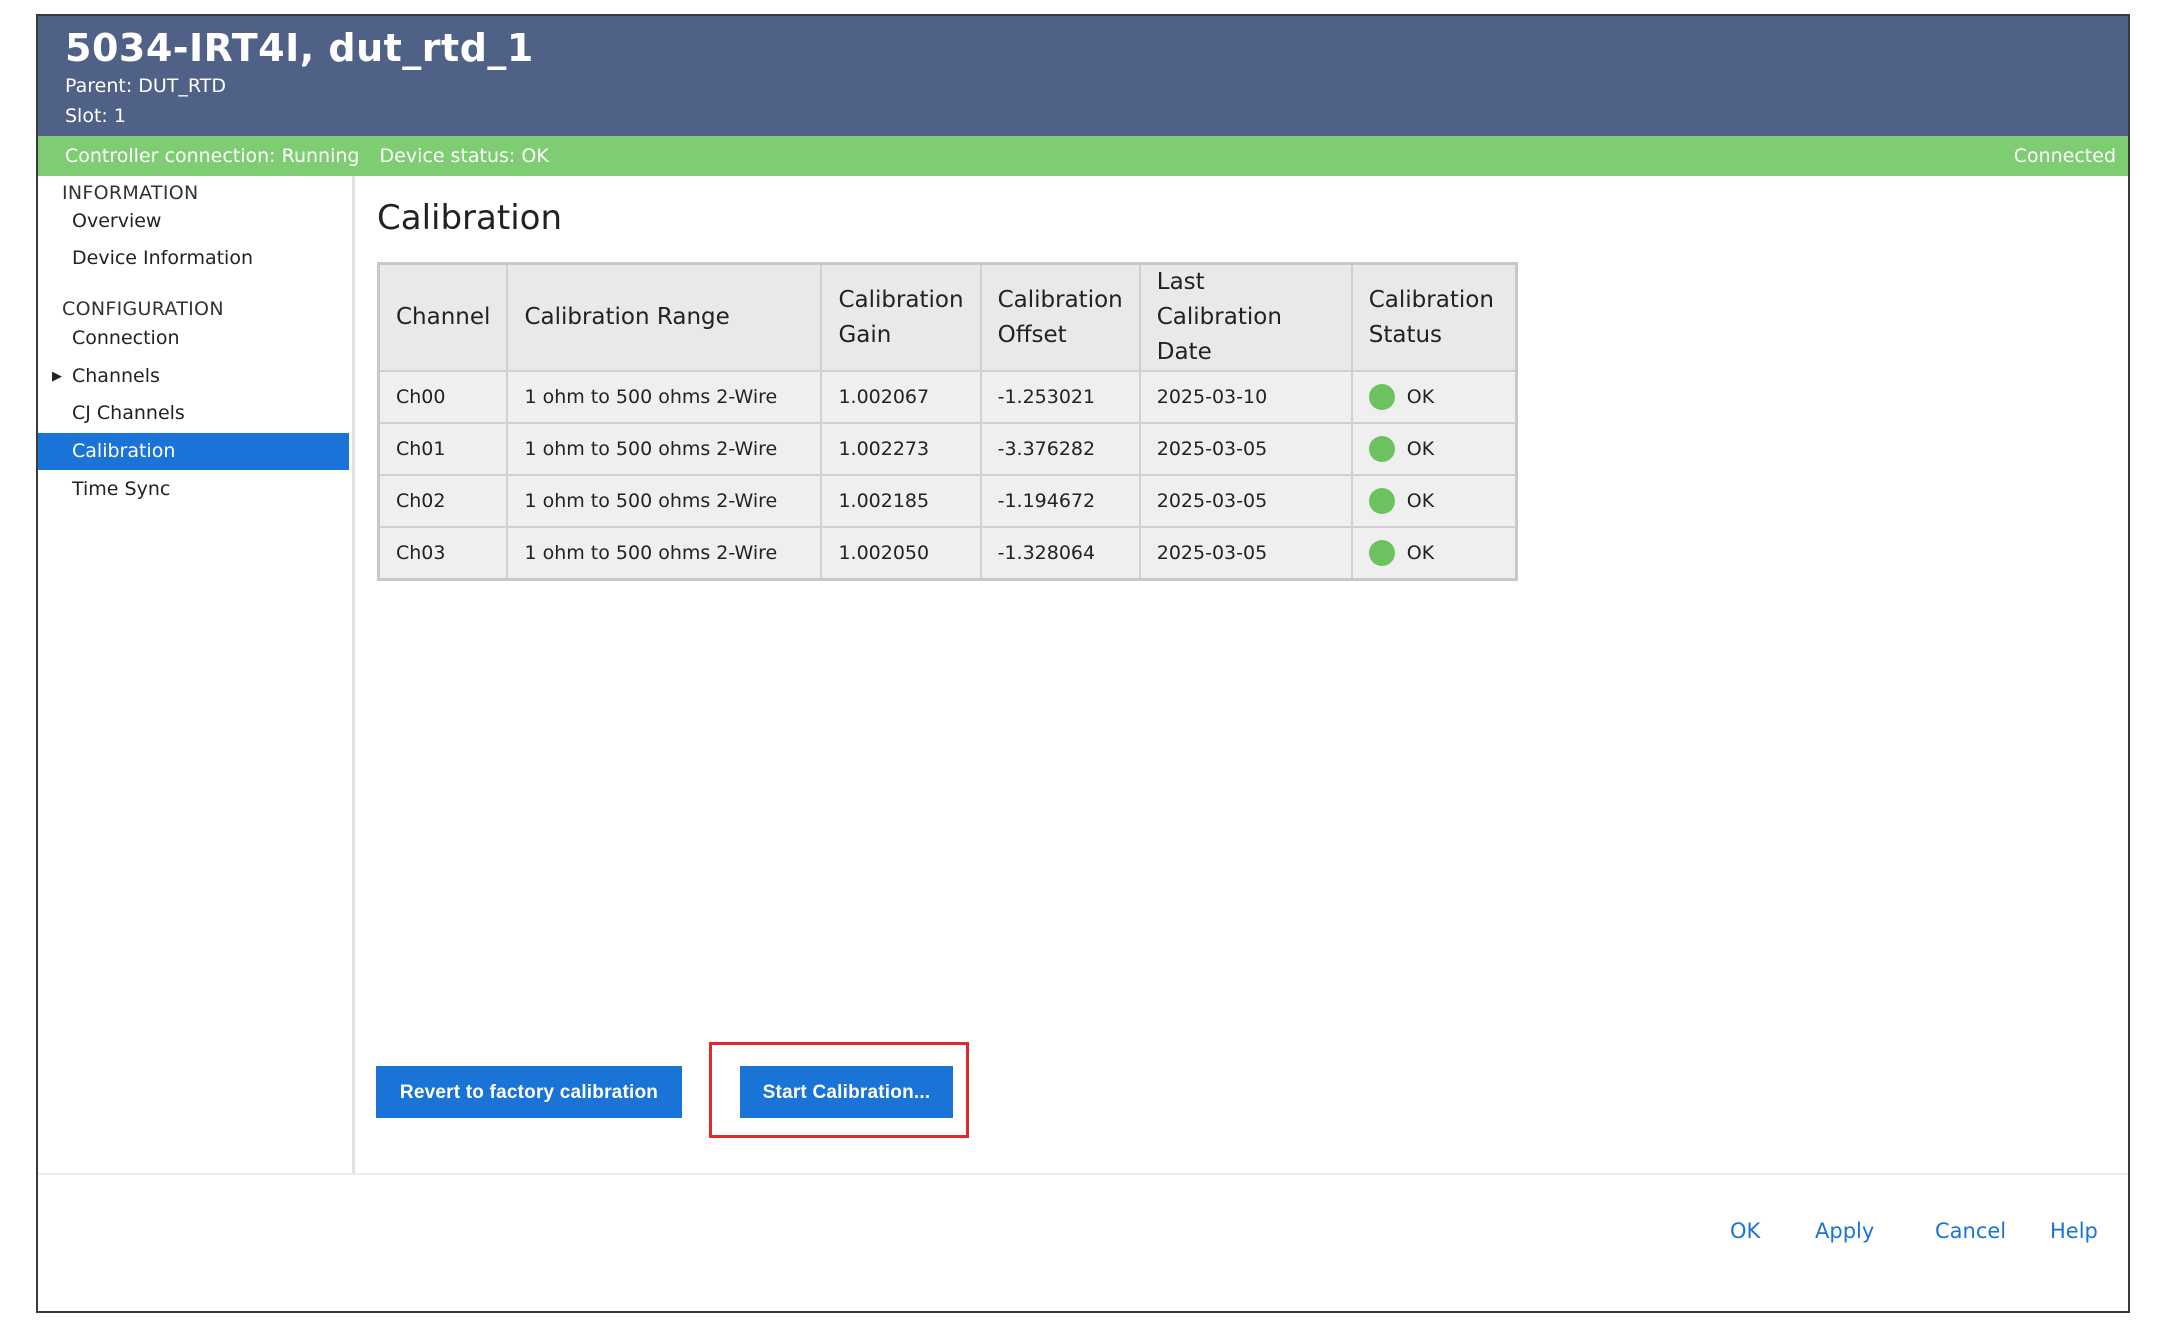 This screenshot has width=2167, height=1325. Describe the element at coordinates (1060, 397) in the screenshot. I see `cell-offset: -1.253021` at that location.